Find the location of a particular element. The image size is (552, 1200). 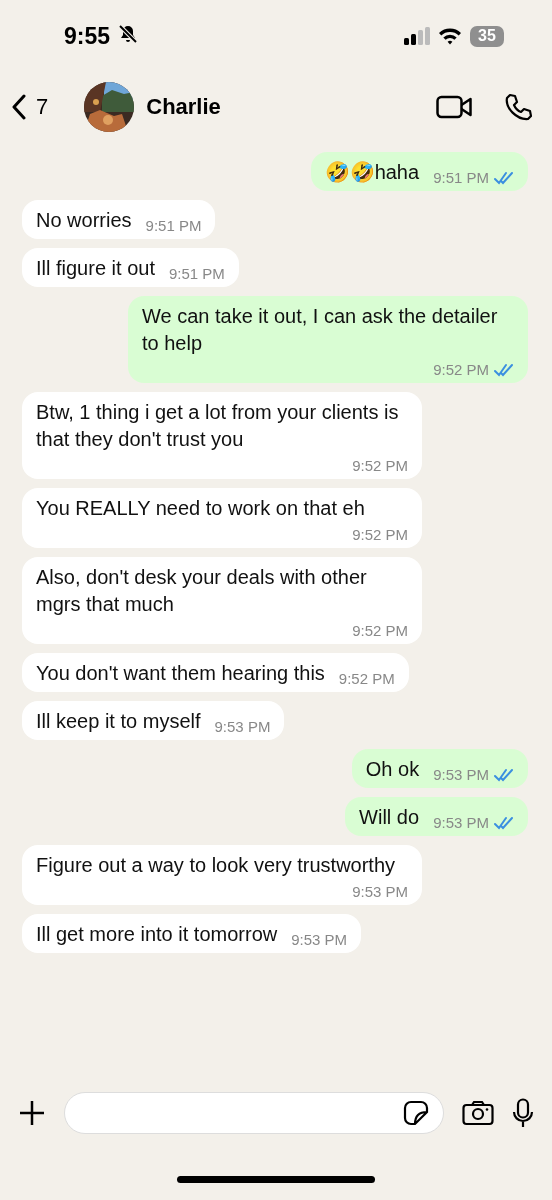

received-message-bubble: Btw, 1 thing i get a lot from your clients is that they don't trust you 9:52 PM is located at coordinates (222, 435).